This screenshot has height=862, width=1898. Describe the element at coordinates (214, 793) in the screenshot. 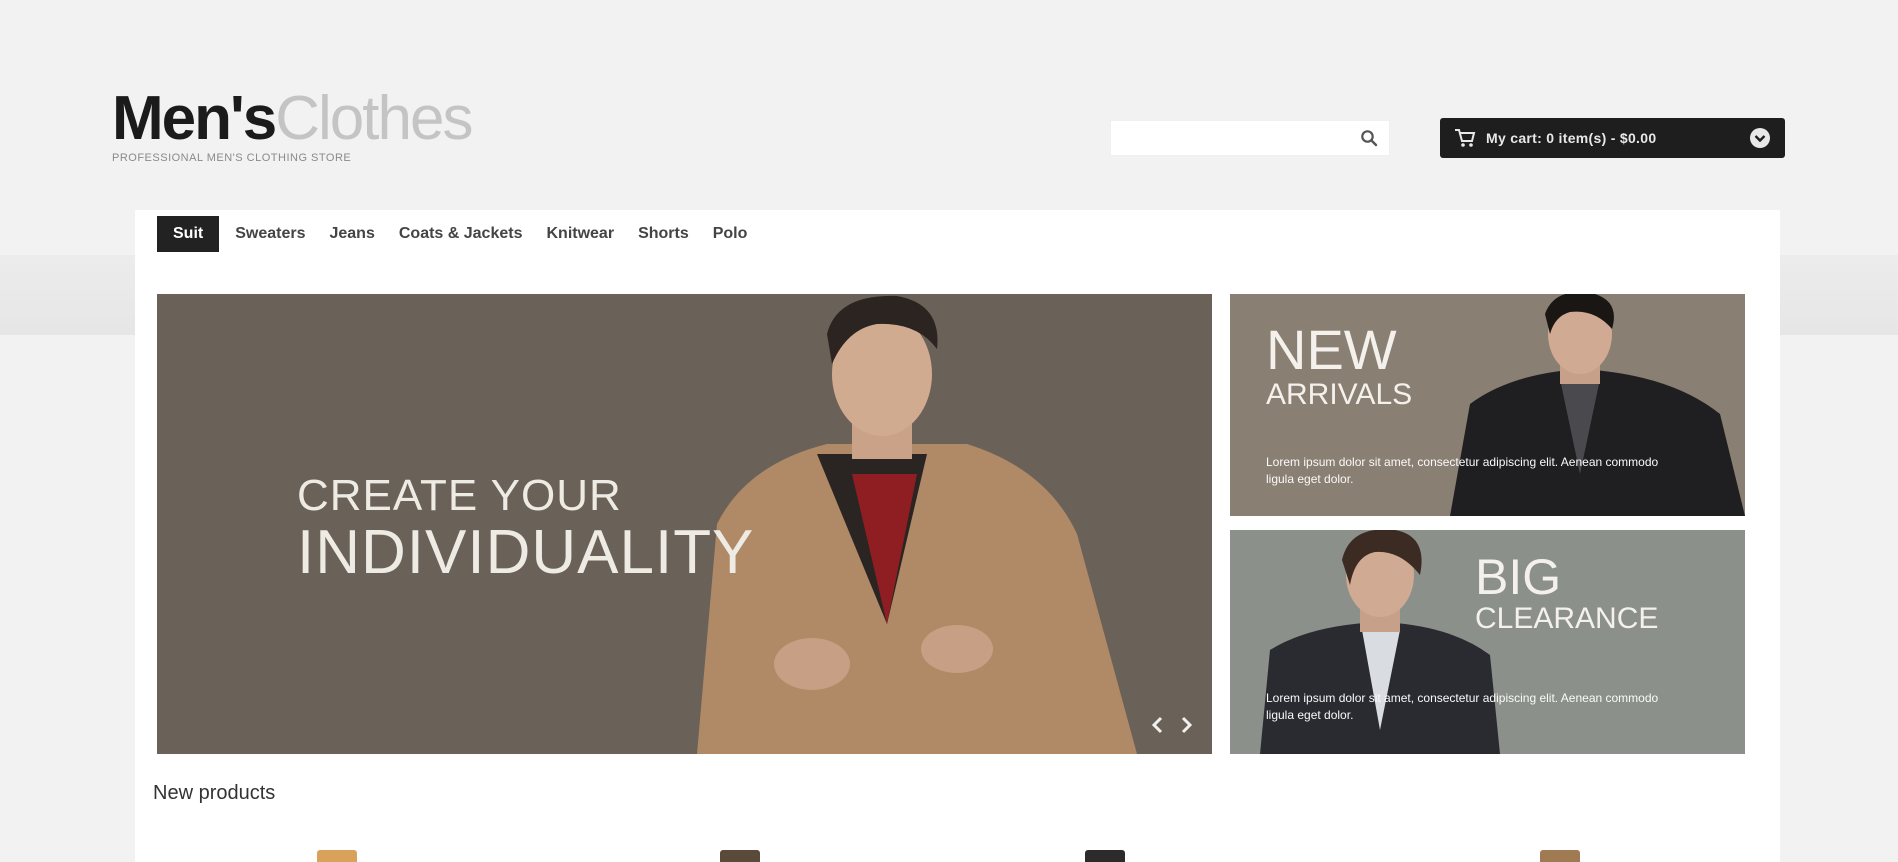

I see `new-products-heading: New products` at that location.